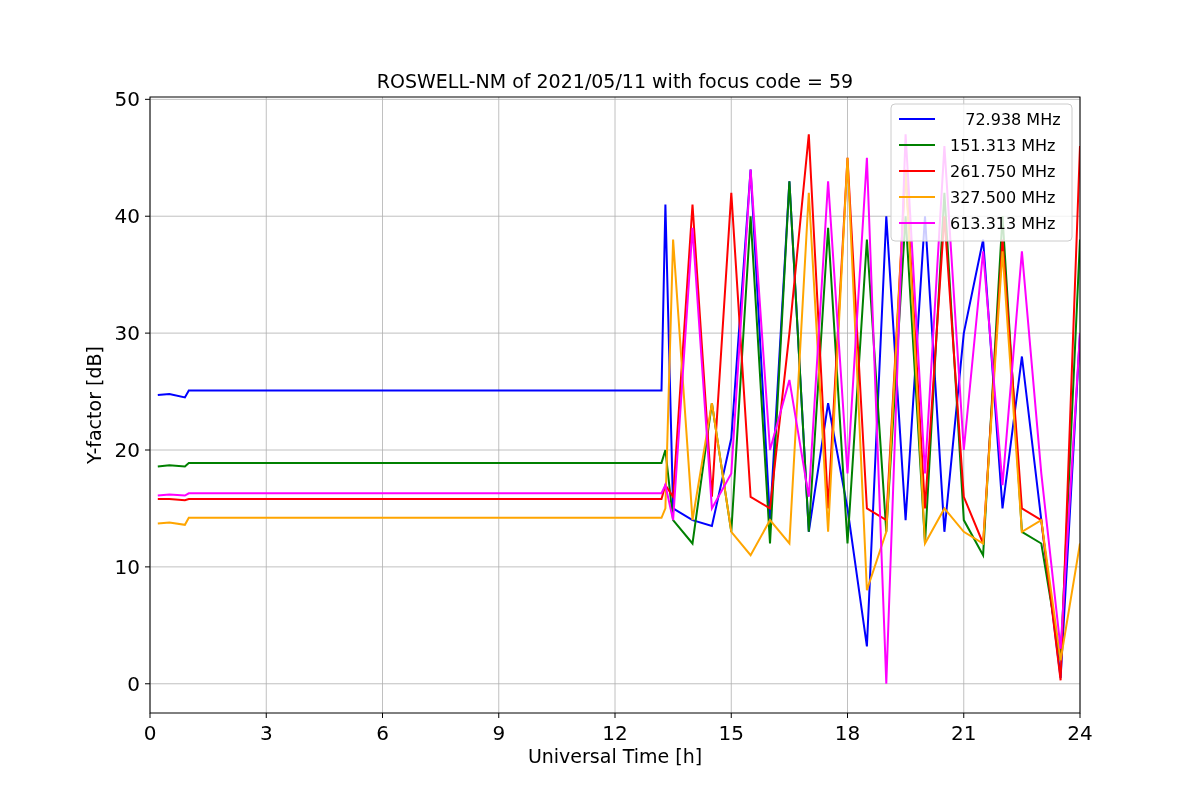 The height and width of the screenshot is (800, 1200). What do you see at coordinates (1013, 119) in the screenshot?
I see `legend-label: 72.938 MHz` at bounding box center [1013, 119].